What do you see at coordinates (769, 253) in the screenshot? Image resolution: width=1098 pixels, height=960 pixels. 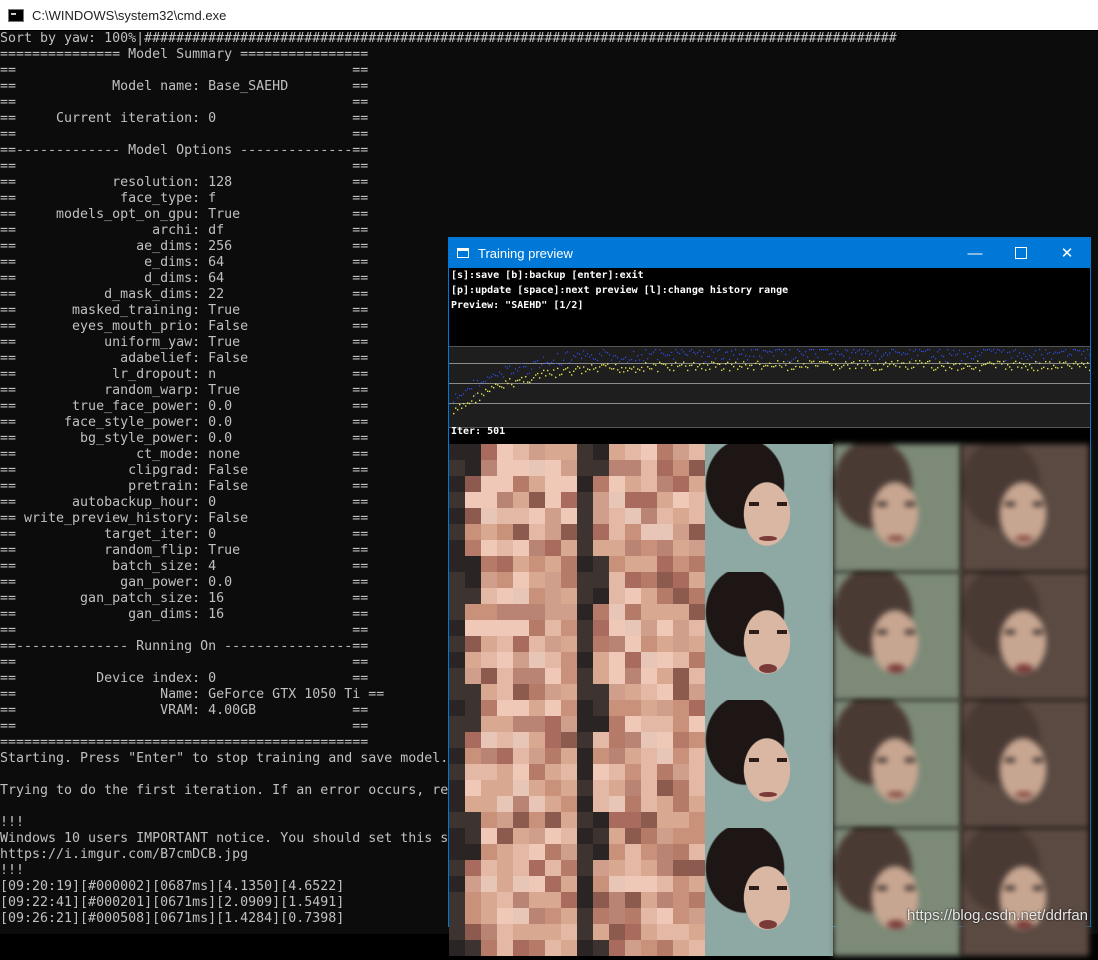 I see `preview-title-bar: Training preview — ✕` at bounding box center [769, 253].